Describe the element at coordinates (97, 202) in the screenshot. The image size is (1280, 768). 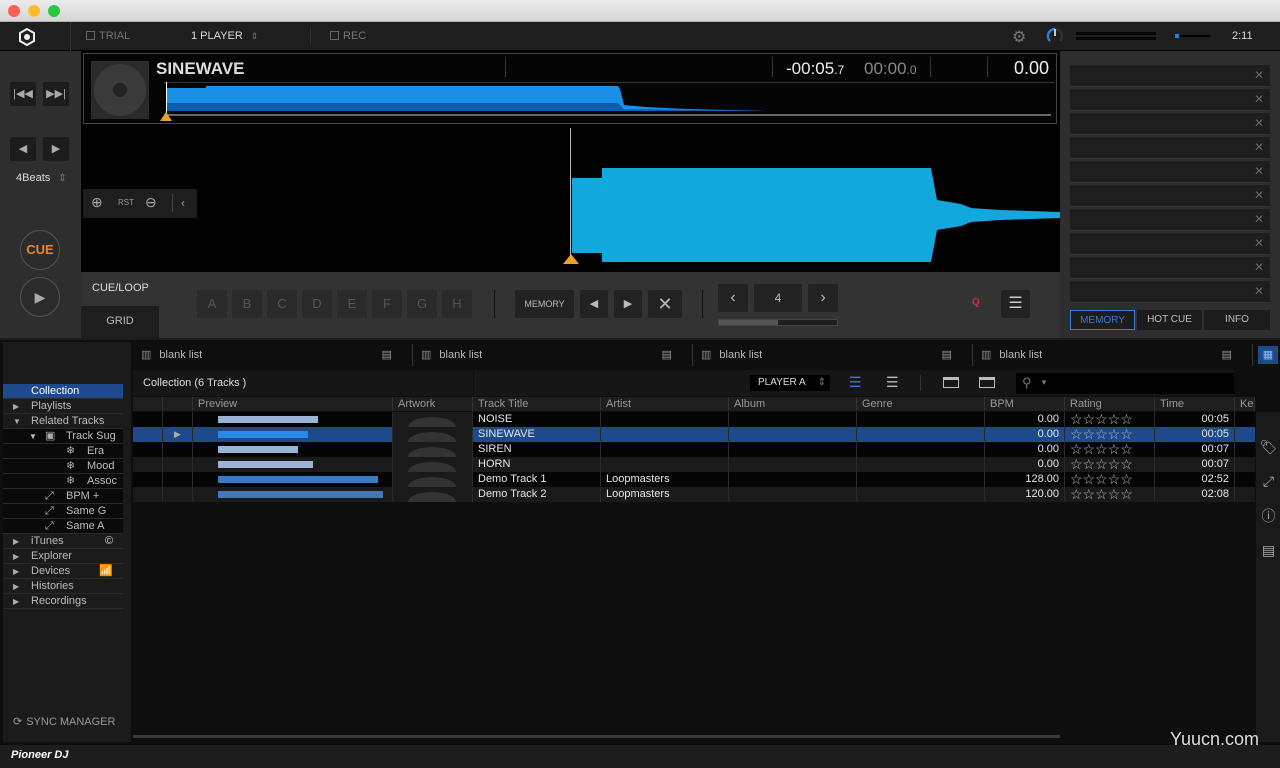
I see `zoom-in-icon: ⊕` at that location.